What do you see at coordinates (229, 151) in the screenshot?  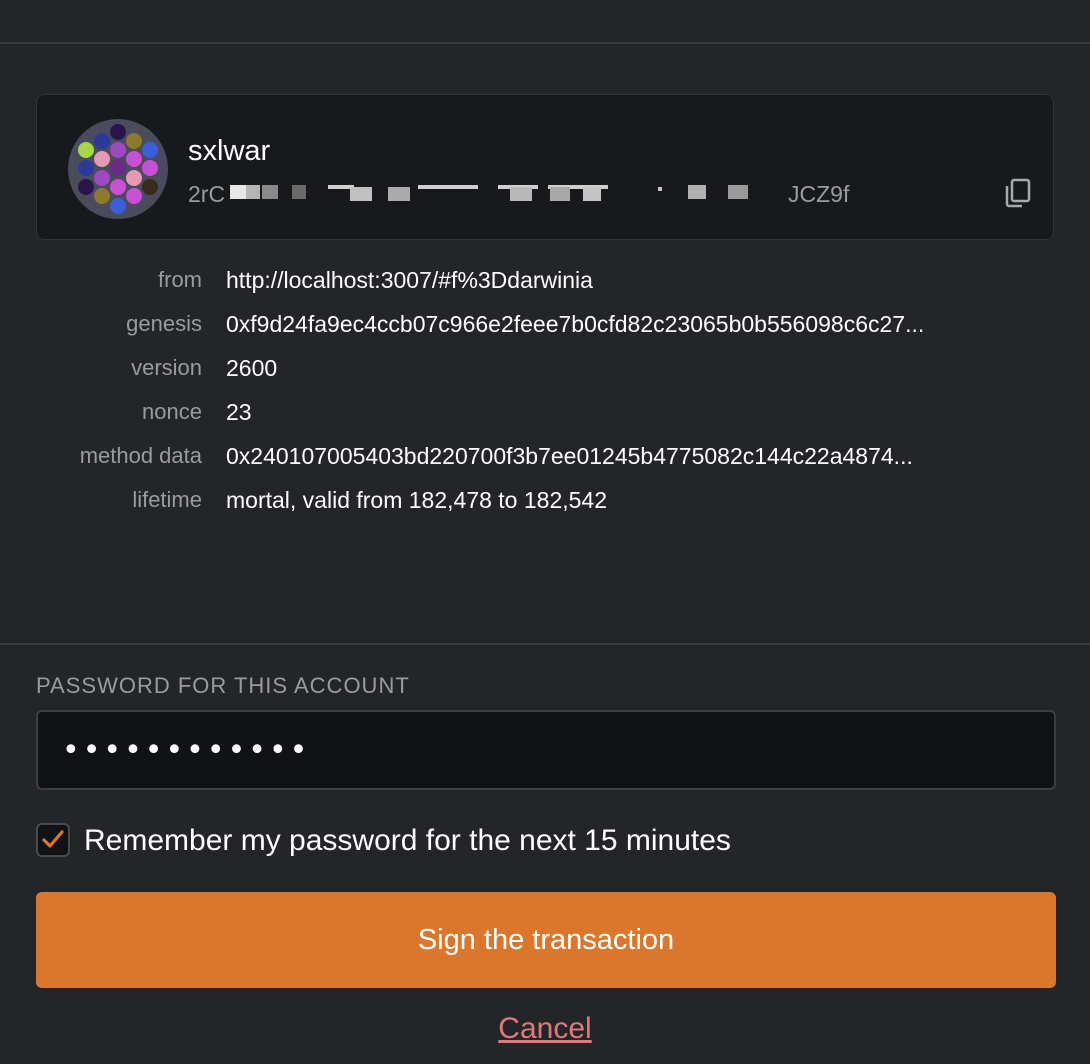 I see `account-name: sxlwar` at bounding box center [229, 151].